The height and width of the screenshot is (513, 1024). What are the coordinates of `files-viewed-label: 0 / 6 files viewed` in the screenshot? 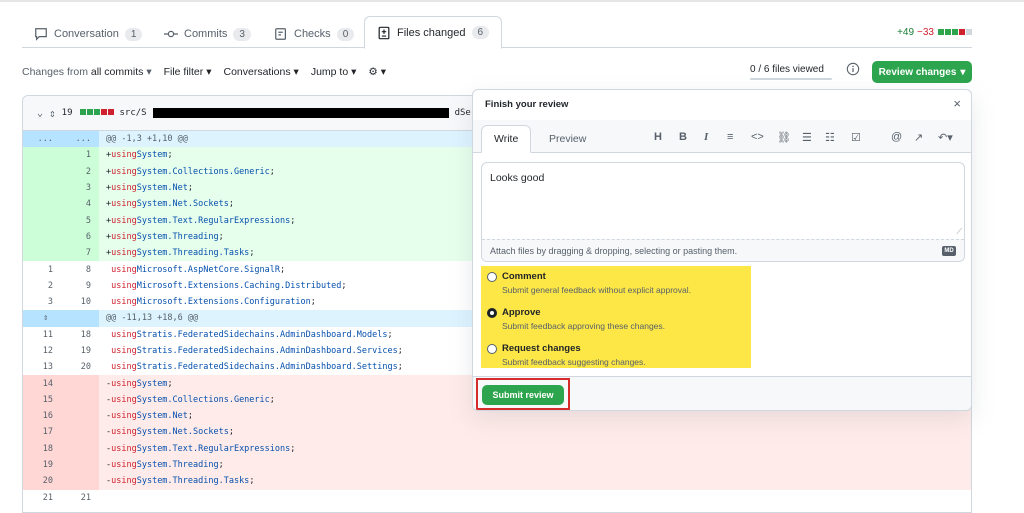 It's located at (787, 69).